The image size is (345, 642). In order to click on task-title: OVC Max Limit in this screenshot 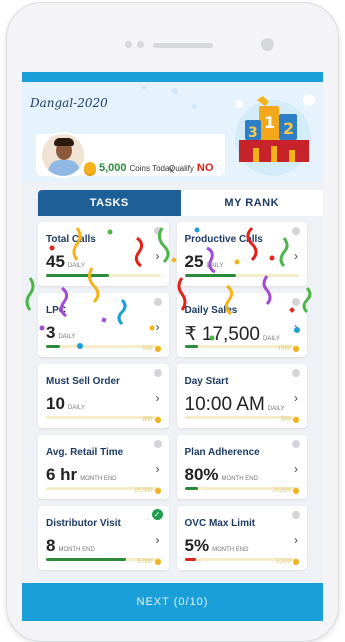, I will do `click(220, 523)`.